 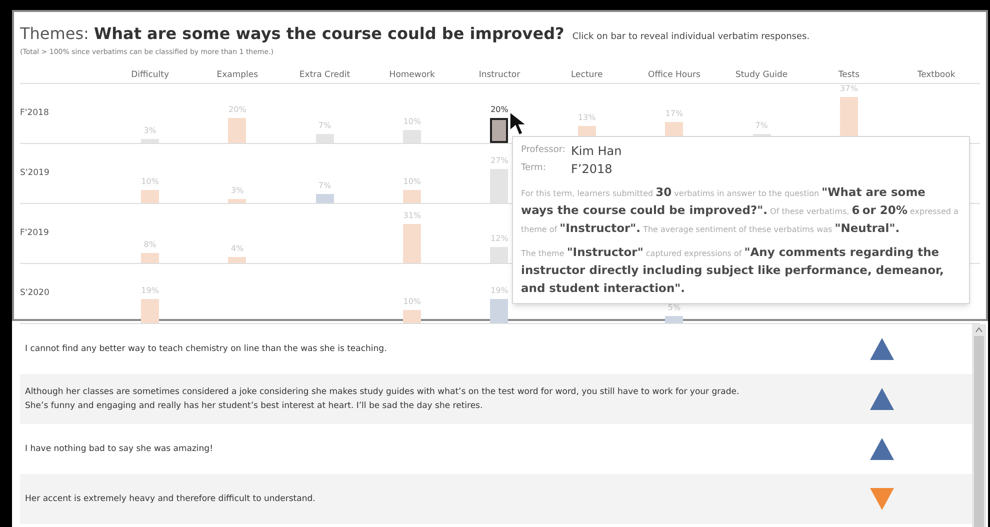 What do you see at coordinates (591, 169) in the screenshot?
I see `term-value: F’2018` at bounding box center [591, 169].